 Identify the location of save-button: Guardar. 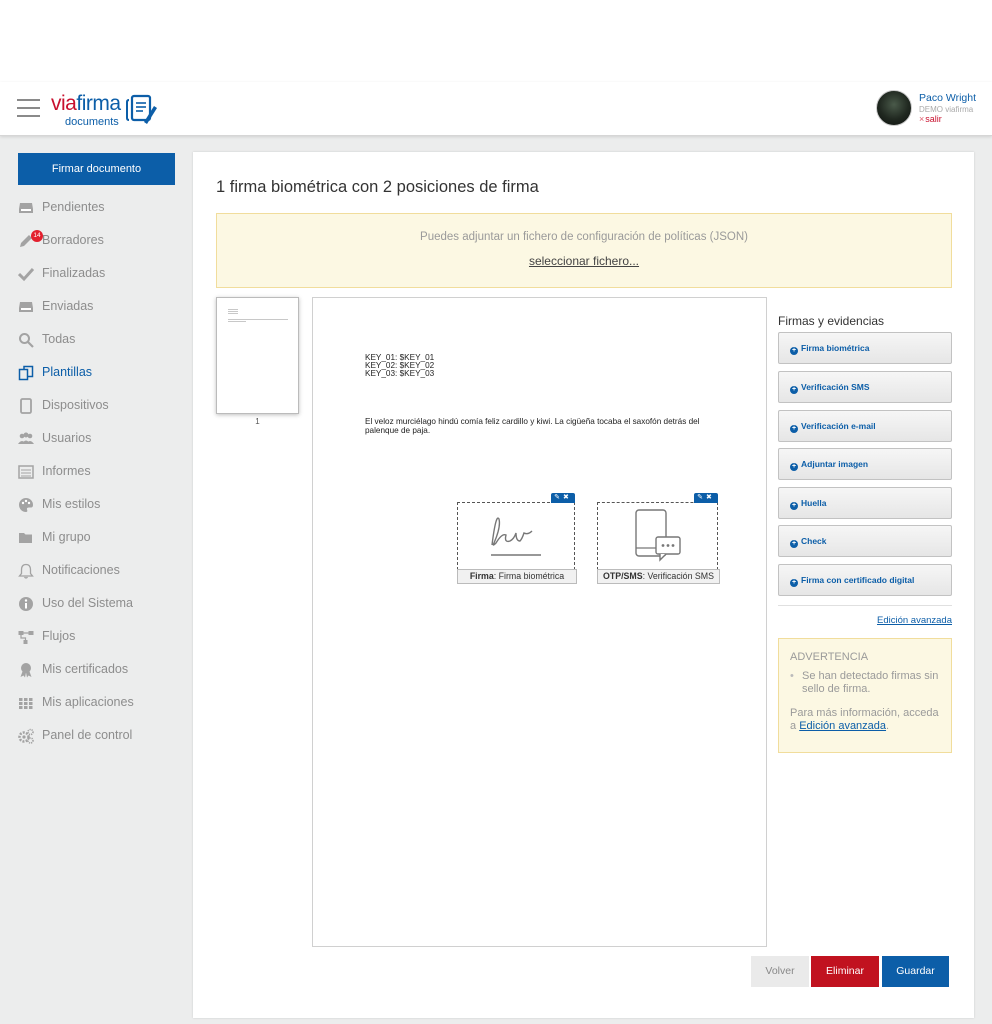
(915, 971).